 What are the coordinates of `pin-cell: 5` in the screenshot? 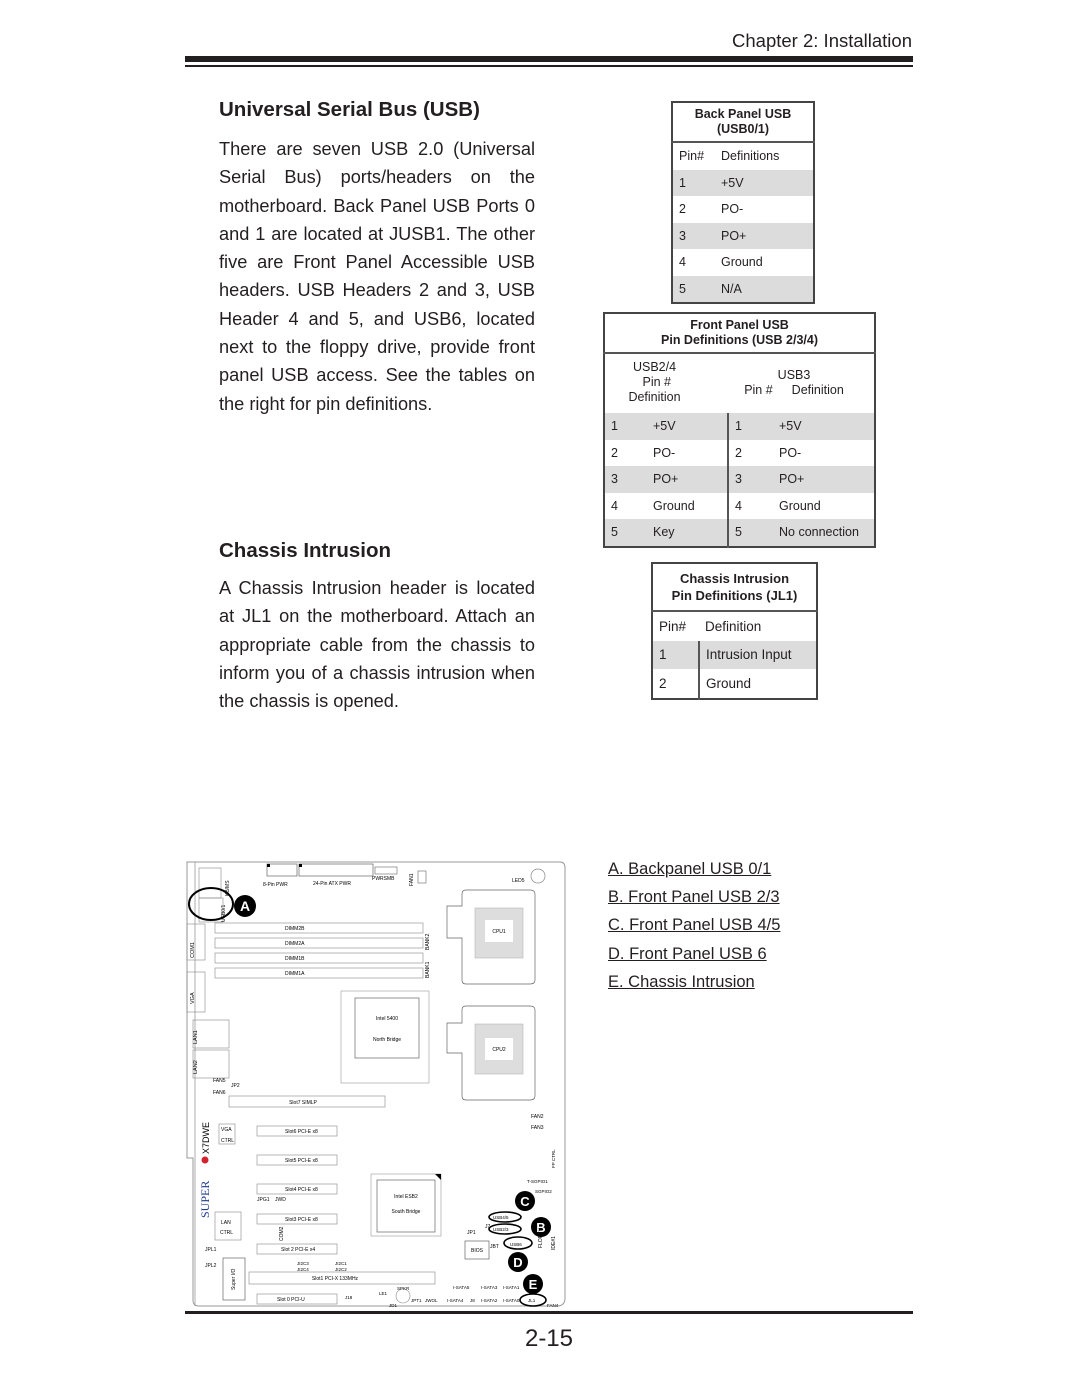 It's located at (750, 533).